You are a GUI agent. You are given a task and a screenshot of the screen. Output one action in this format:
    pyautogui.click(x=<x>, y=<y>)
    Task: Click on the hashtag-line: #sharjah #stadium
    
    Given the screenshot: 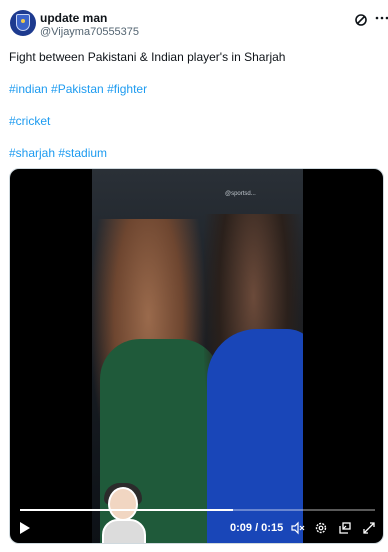 What is the action you would take?
    pyautogui.click(x=58, y=153)
    